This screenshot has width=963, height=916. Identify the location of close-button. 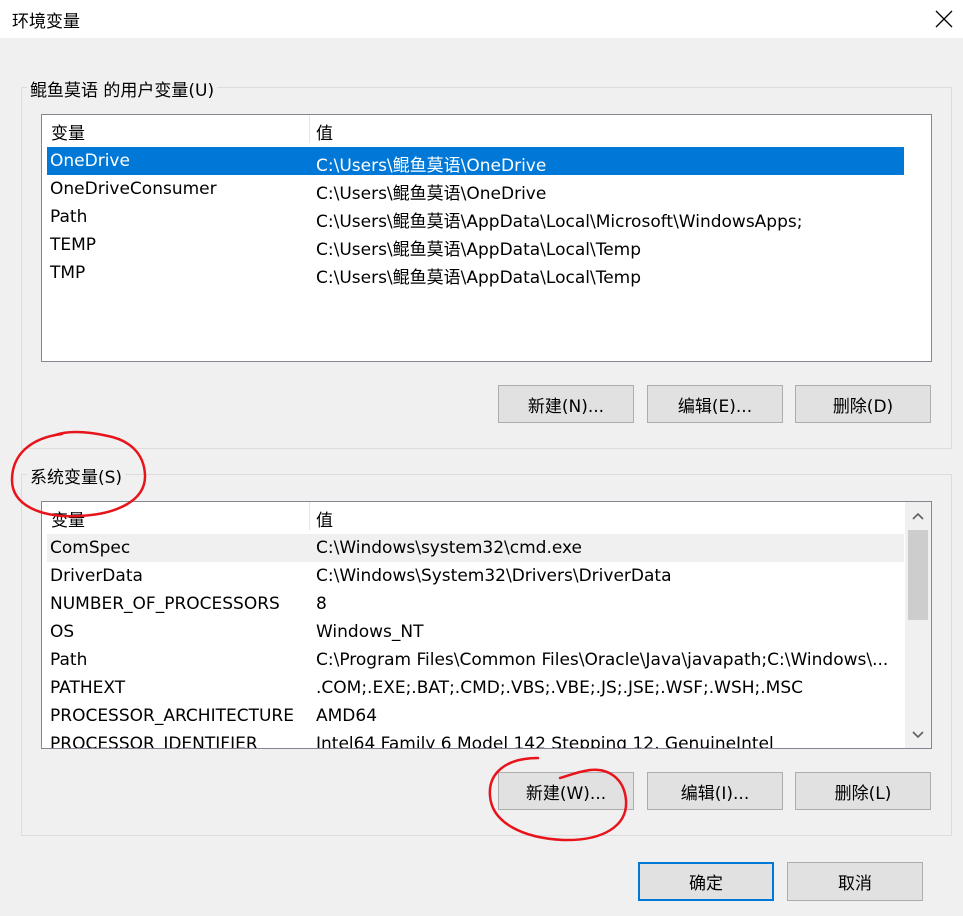
(943, 19).